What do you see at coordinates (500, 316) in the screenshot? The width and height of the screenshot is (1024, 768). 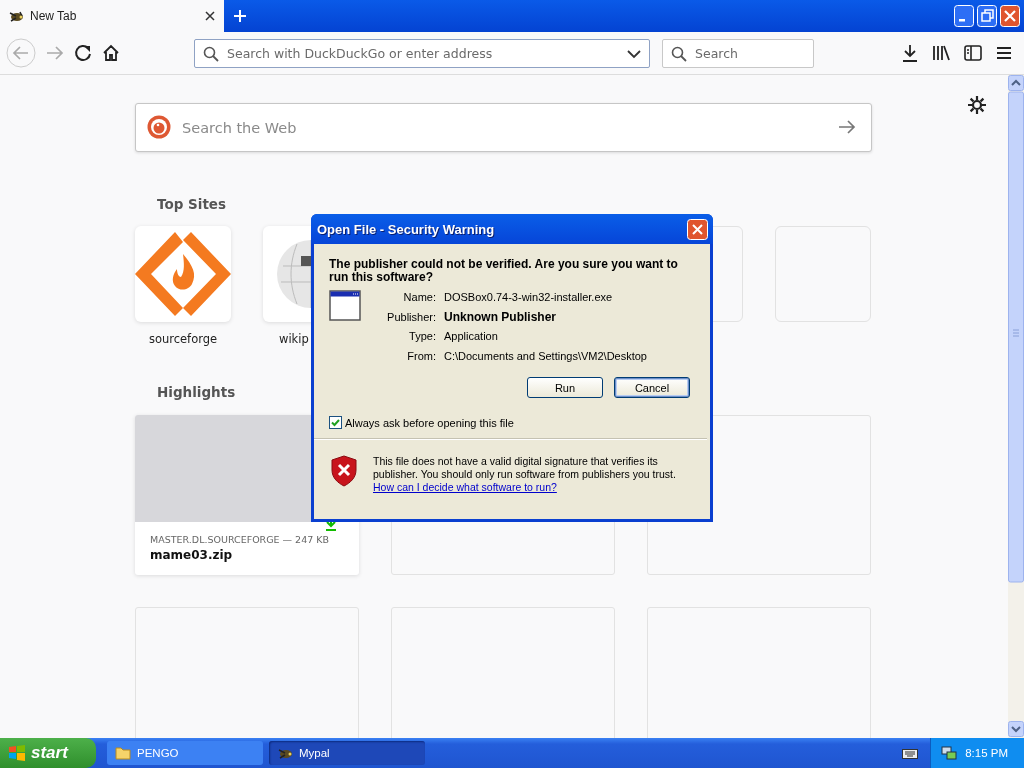 I see `field-value: Unknown Publisher` at bounding box center [500, 316].